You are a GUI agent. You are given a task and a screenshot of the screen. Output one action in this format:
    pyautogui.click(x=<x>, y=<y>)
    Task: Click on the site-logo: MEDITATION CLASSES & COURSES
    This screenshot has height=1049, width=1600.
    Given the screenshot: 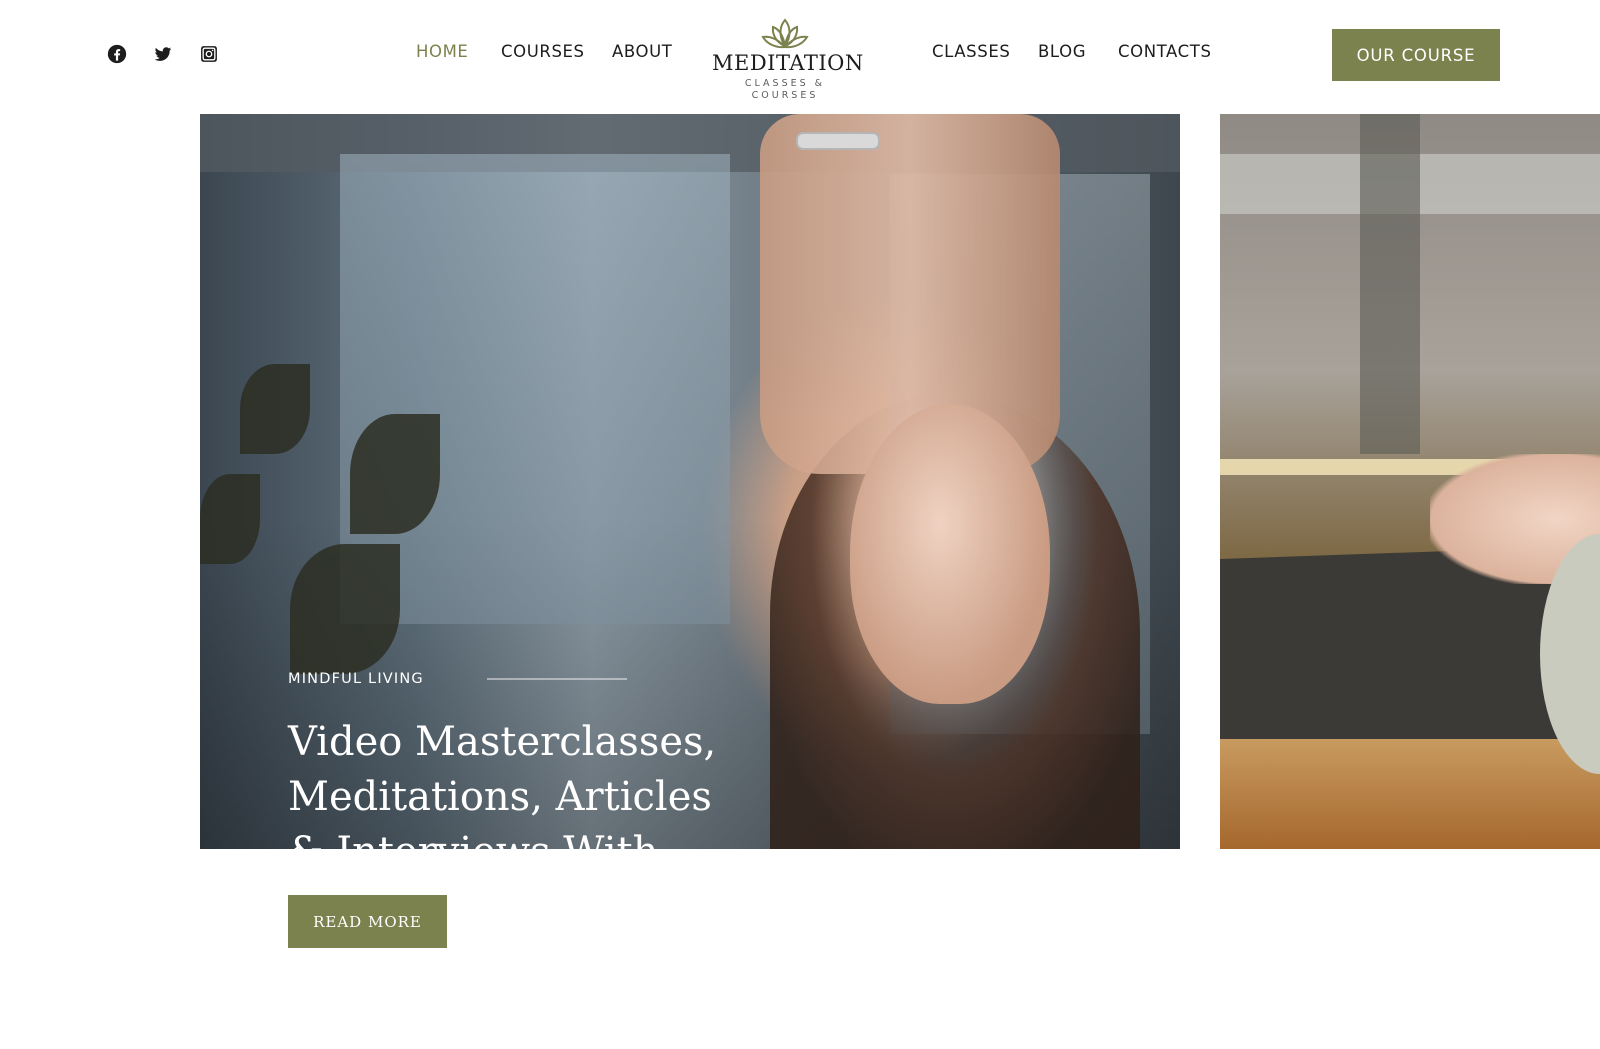 What is the action you would take?
    pyautogui.click(x=788, y=59)
    